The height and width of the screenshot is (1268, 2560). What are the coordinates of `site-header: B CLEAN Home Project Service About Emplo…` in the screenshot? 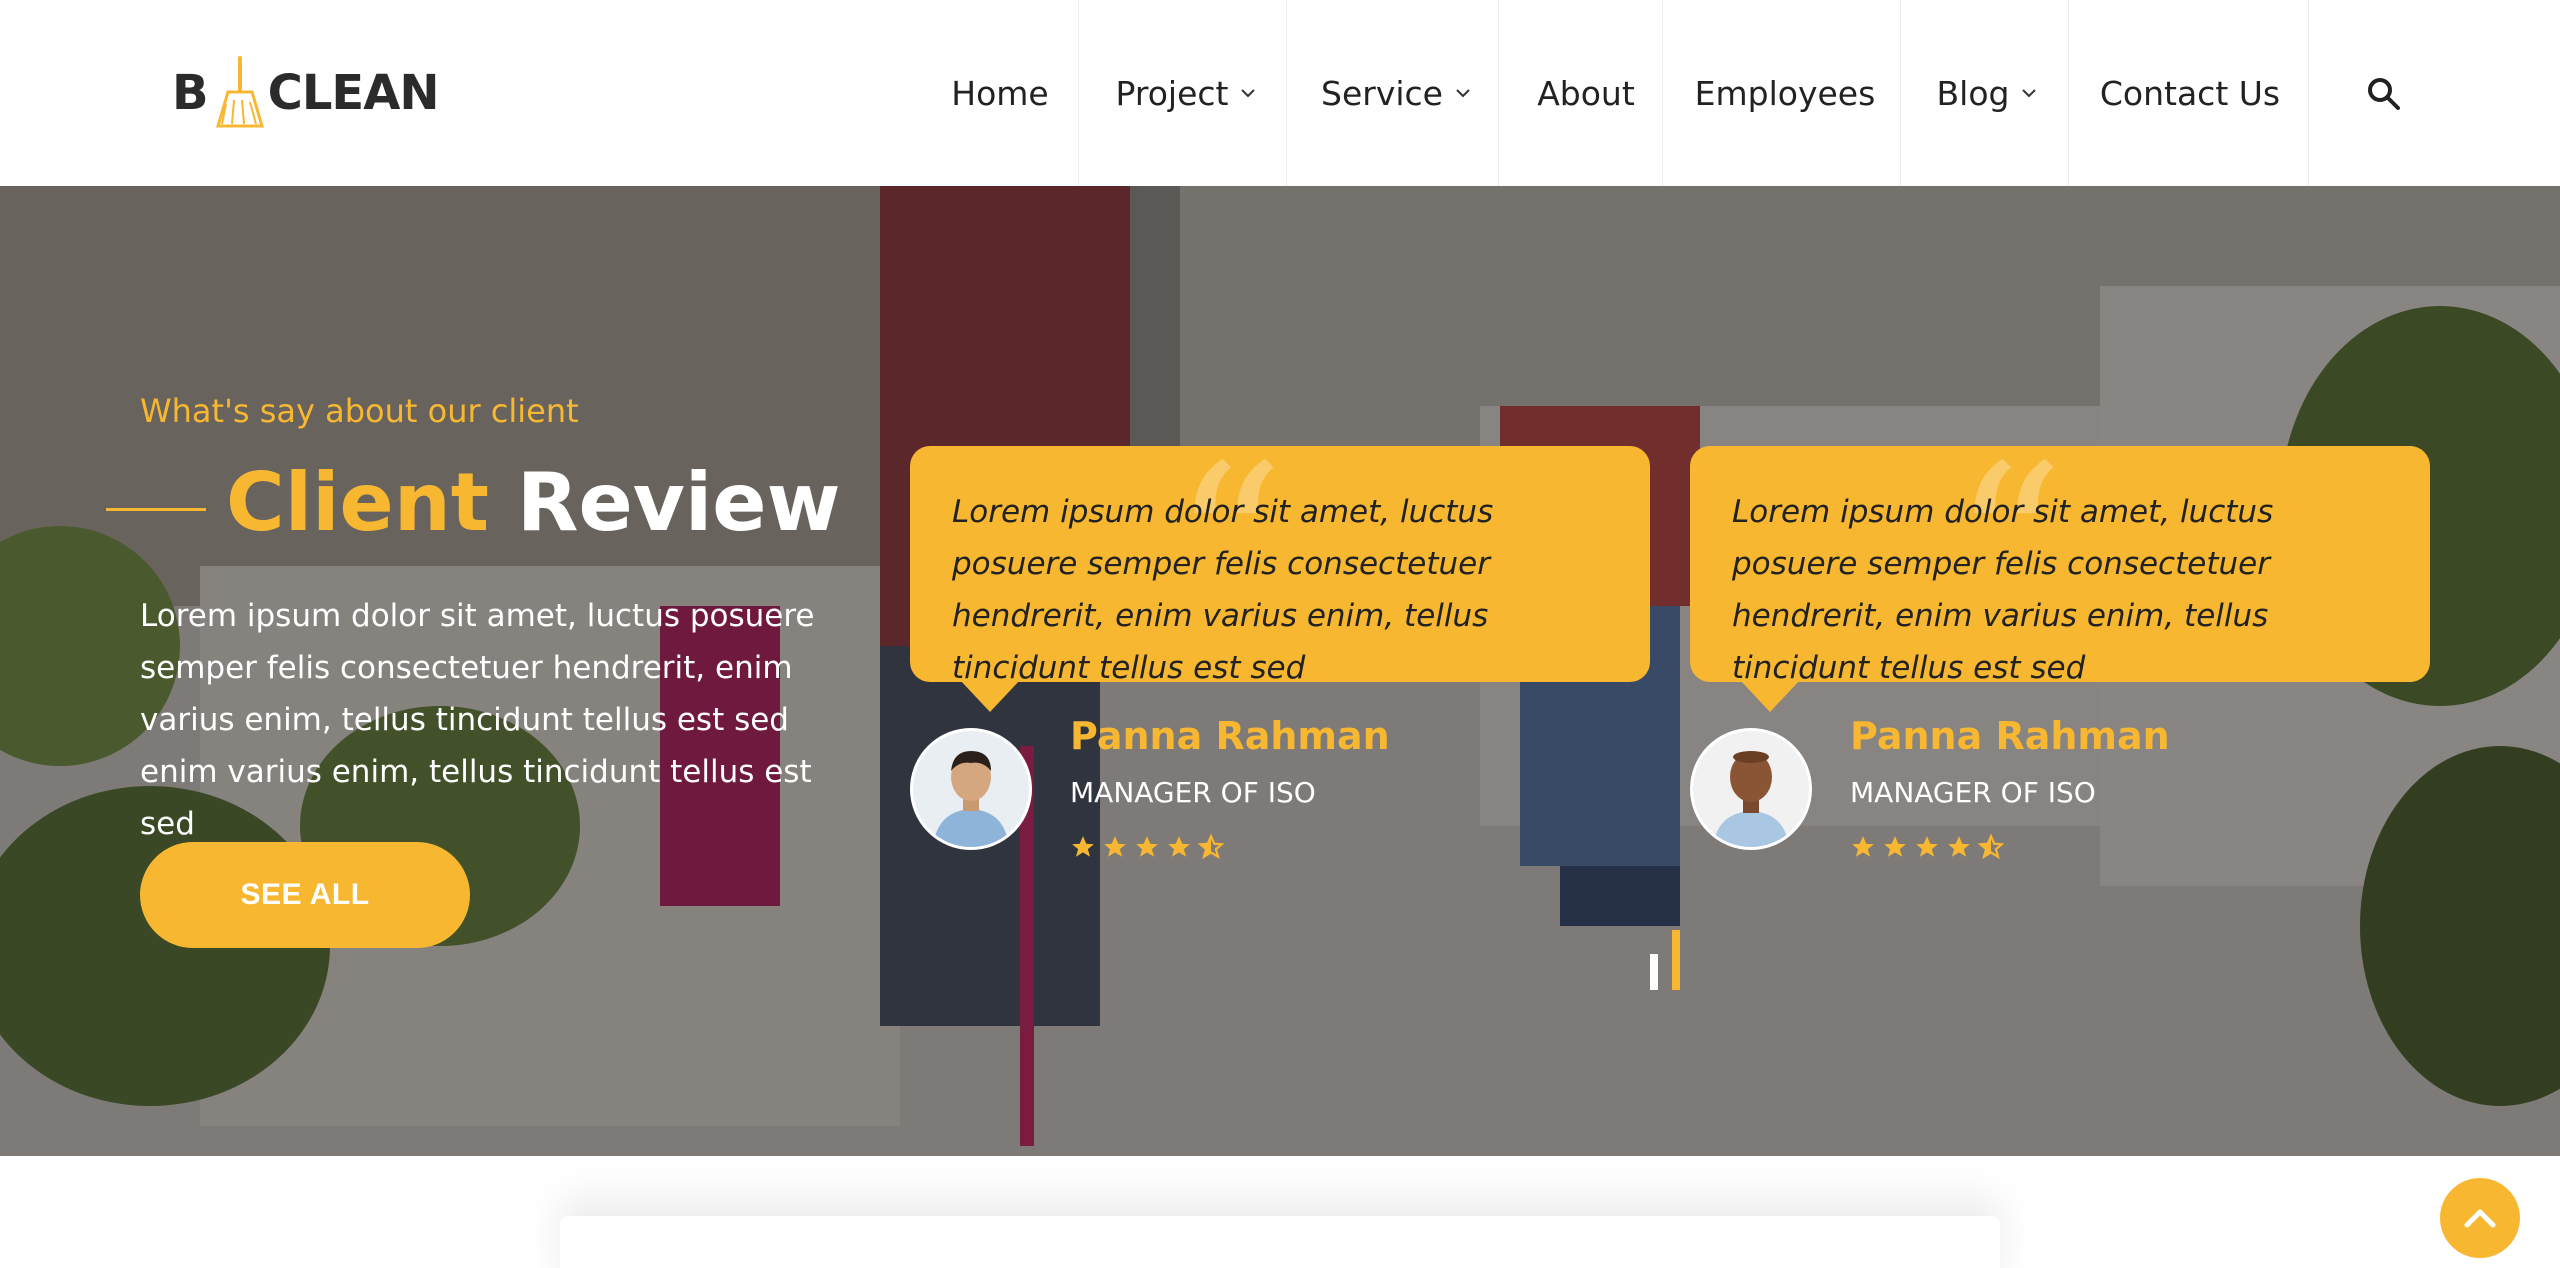 It's located at (1280, 93).